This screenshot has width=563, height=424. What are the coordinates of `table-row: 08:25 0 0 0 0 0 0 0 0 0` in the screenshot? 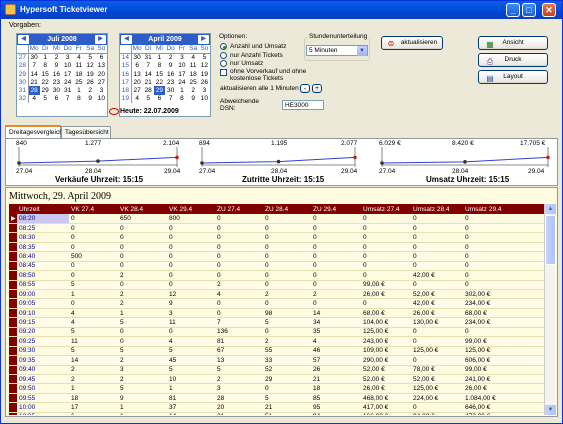 It's located at (276, 228).